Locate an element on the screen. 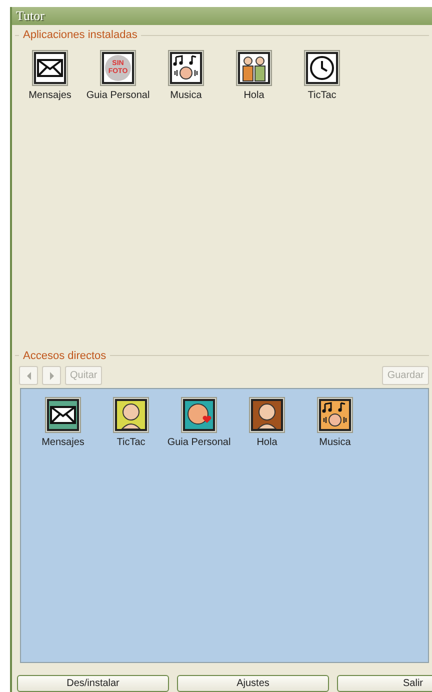 The width and height of the screenshot is (432, 692). window-title: Tutor is located at coordinates (30, 16).